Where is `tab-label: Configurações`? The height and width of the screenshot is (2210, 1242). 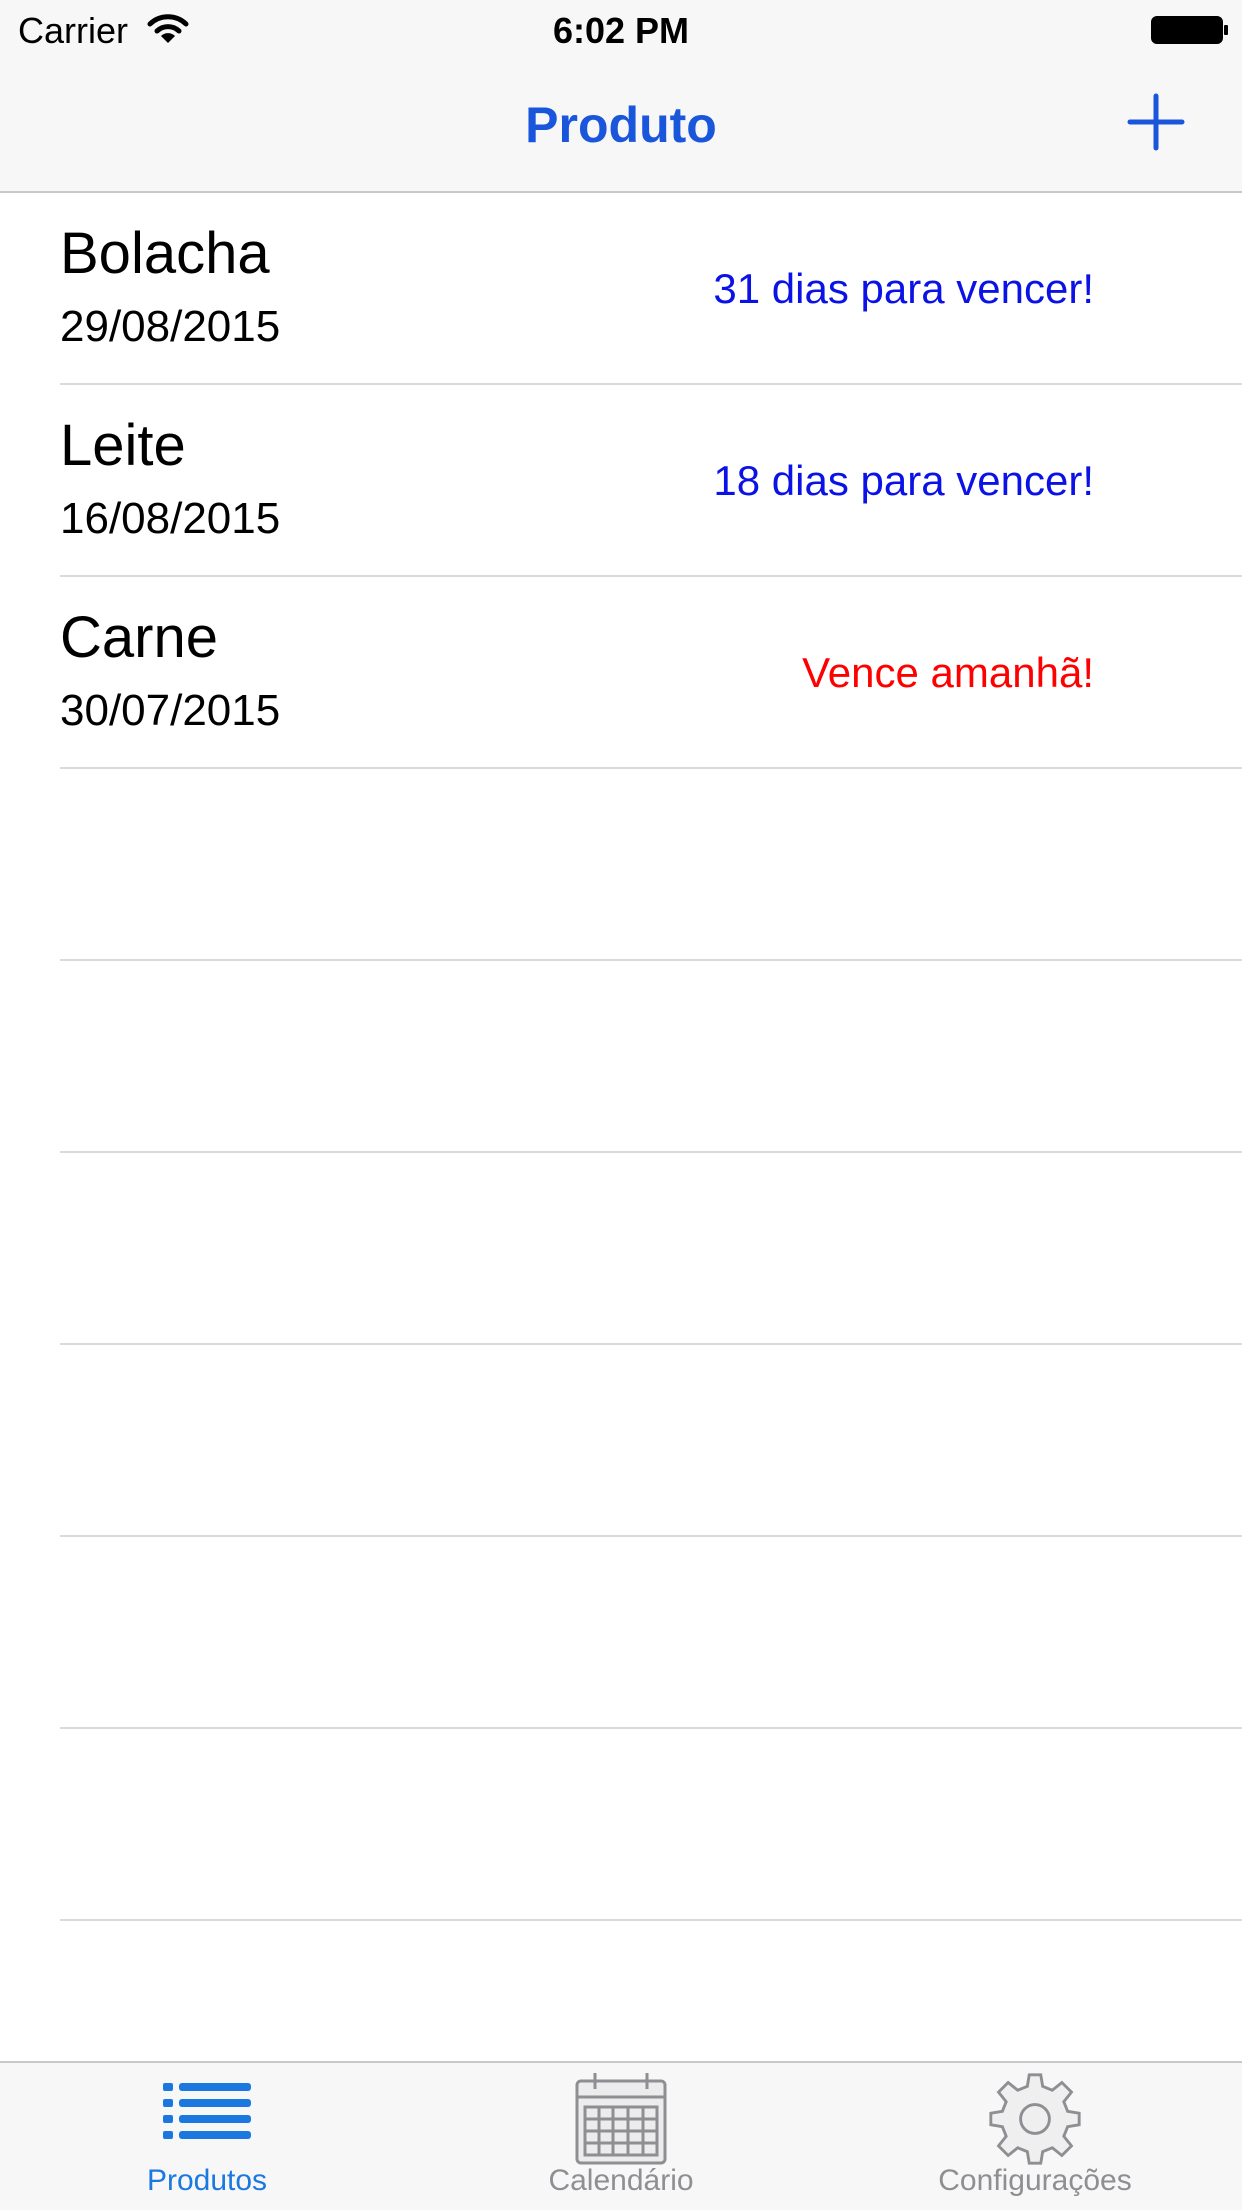
tab-label: Configurações is located at coordinates (1035, 2180).